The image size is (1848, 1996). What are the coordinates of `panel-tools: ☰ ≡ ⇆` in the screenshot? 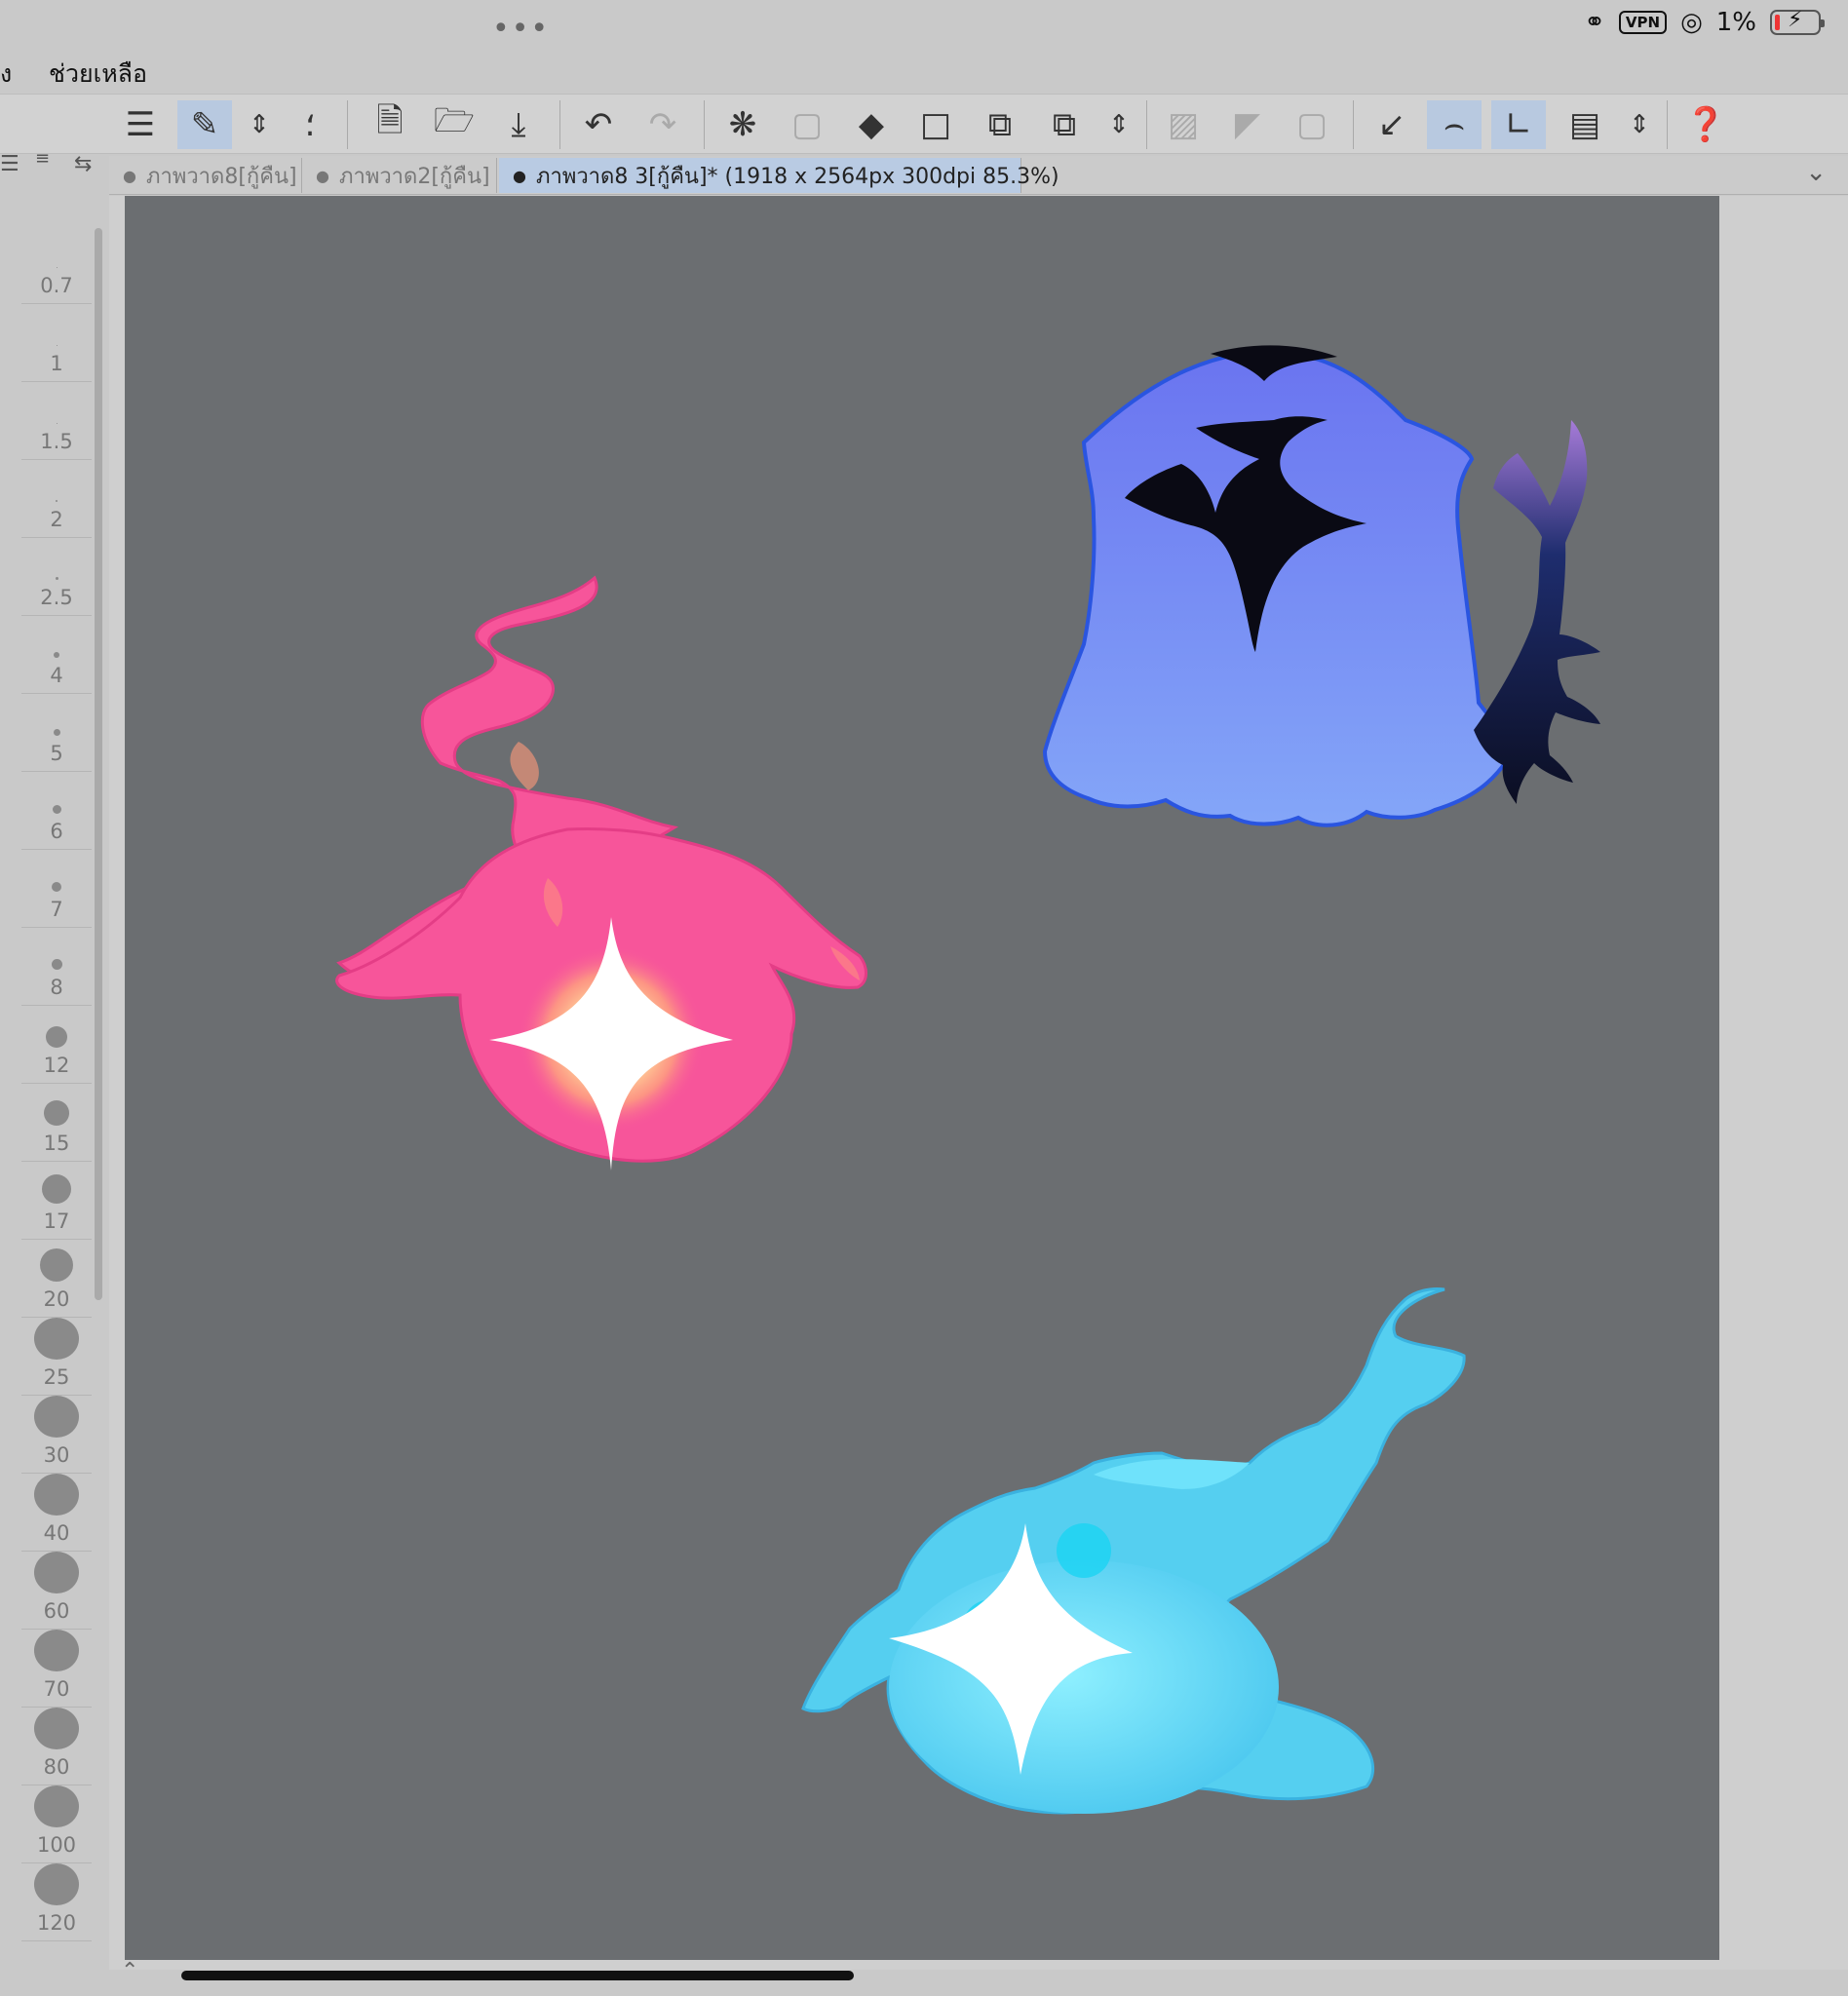 It's located at (54, 169).